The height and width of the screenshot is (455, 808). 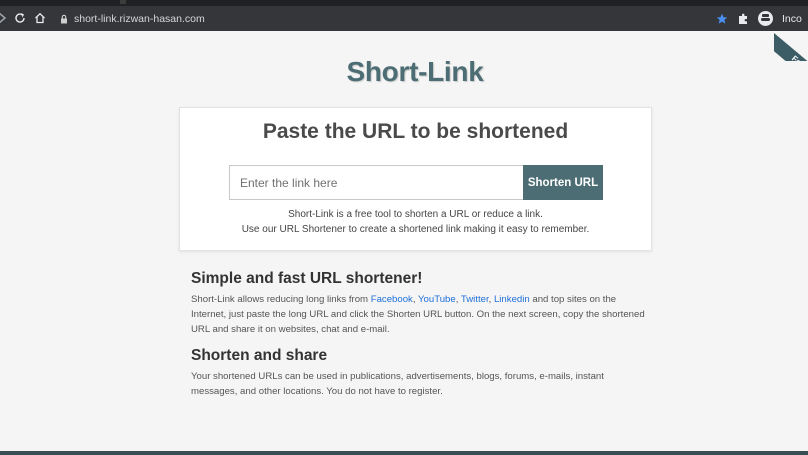 What do you see at coordinates (722, 19) in the screenshot?
I see `star-icon` at bounding box center [722, 19].